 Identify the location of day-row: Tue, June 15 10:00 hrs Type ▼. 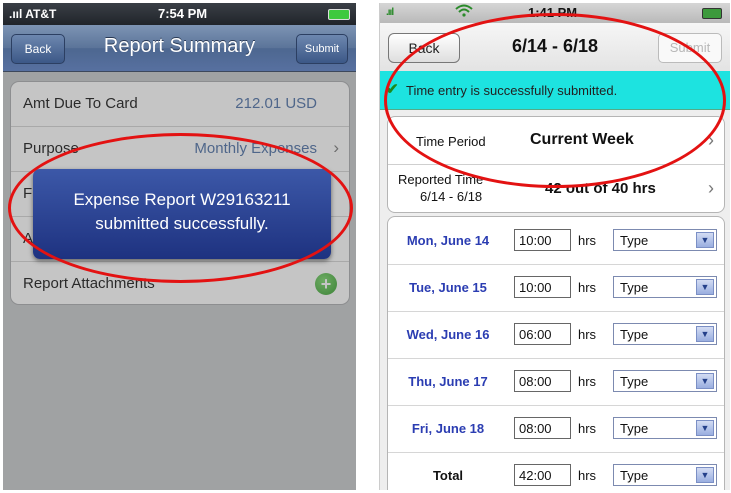
(556, 288).